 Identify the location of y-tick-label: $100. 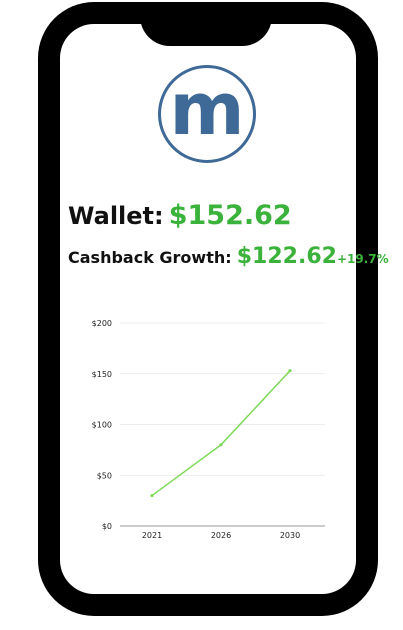
(102, 425).